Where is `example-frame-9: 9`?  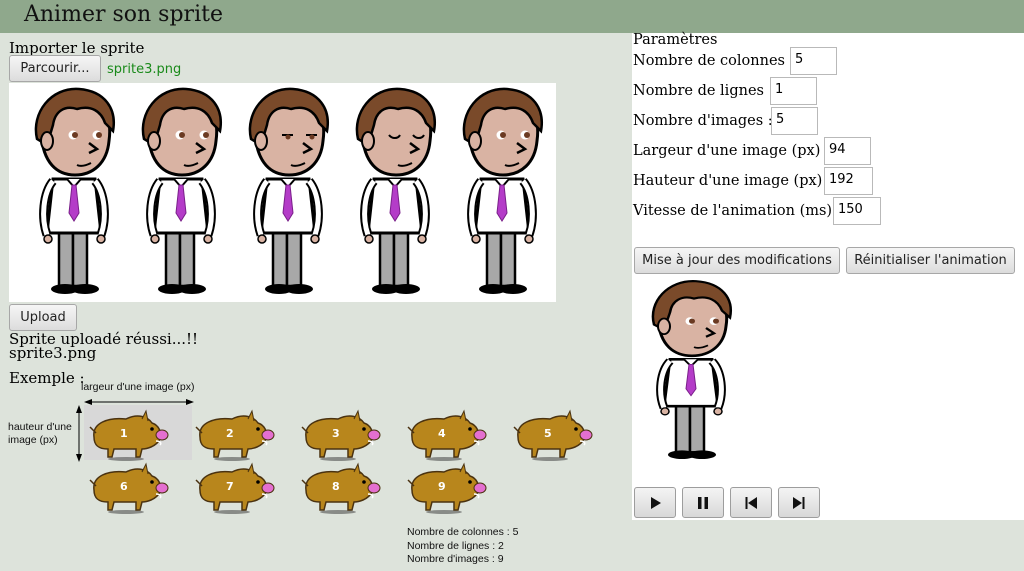
example-frame-9: 9 is located at coordinates (446, 487).